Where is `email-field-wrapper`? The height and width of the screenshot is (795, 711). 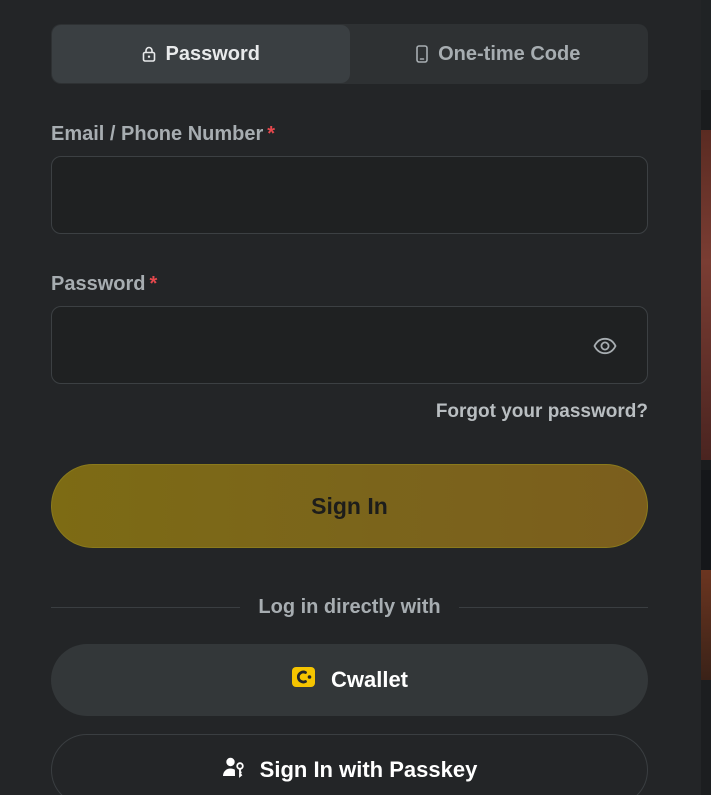
email-field-wrapper is located at coordinates (349, 195).